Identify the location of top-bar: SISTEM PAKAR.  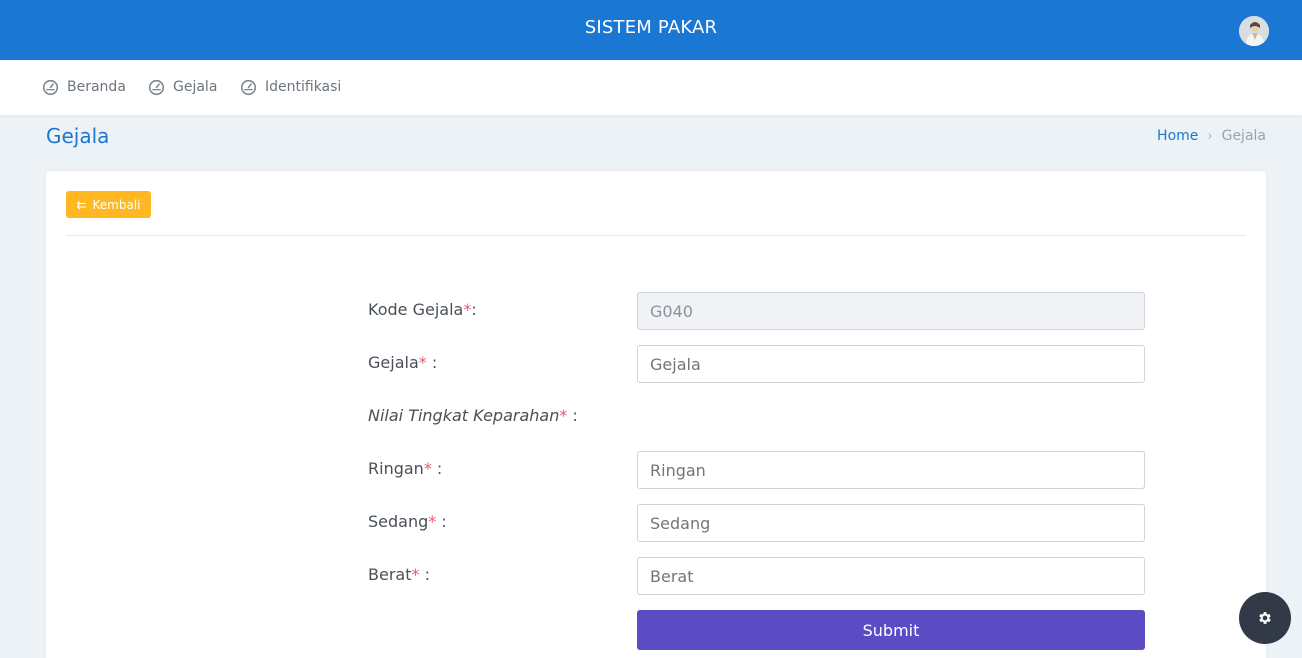
(651, 30).